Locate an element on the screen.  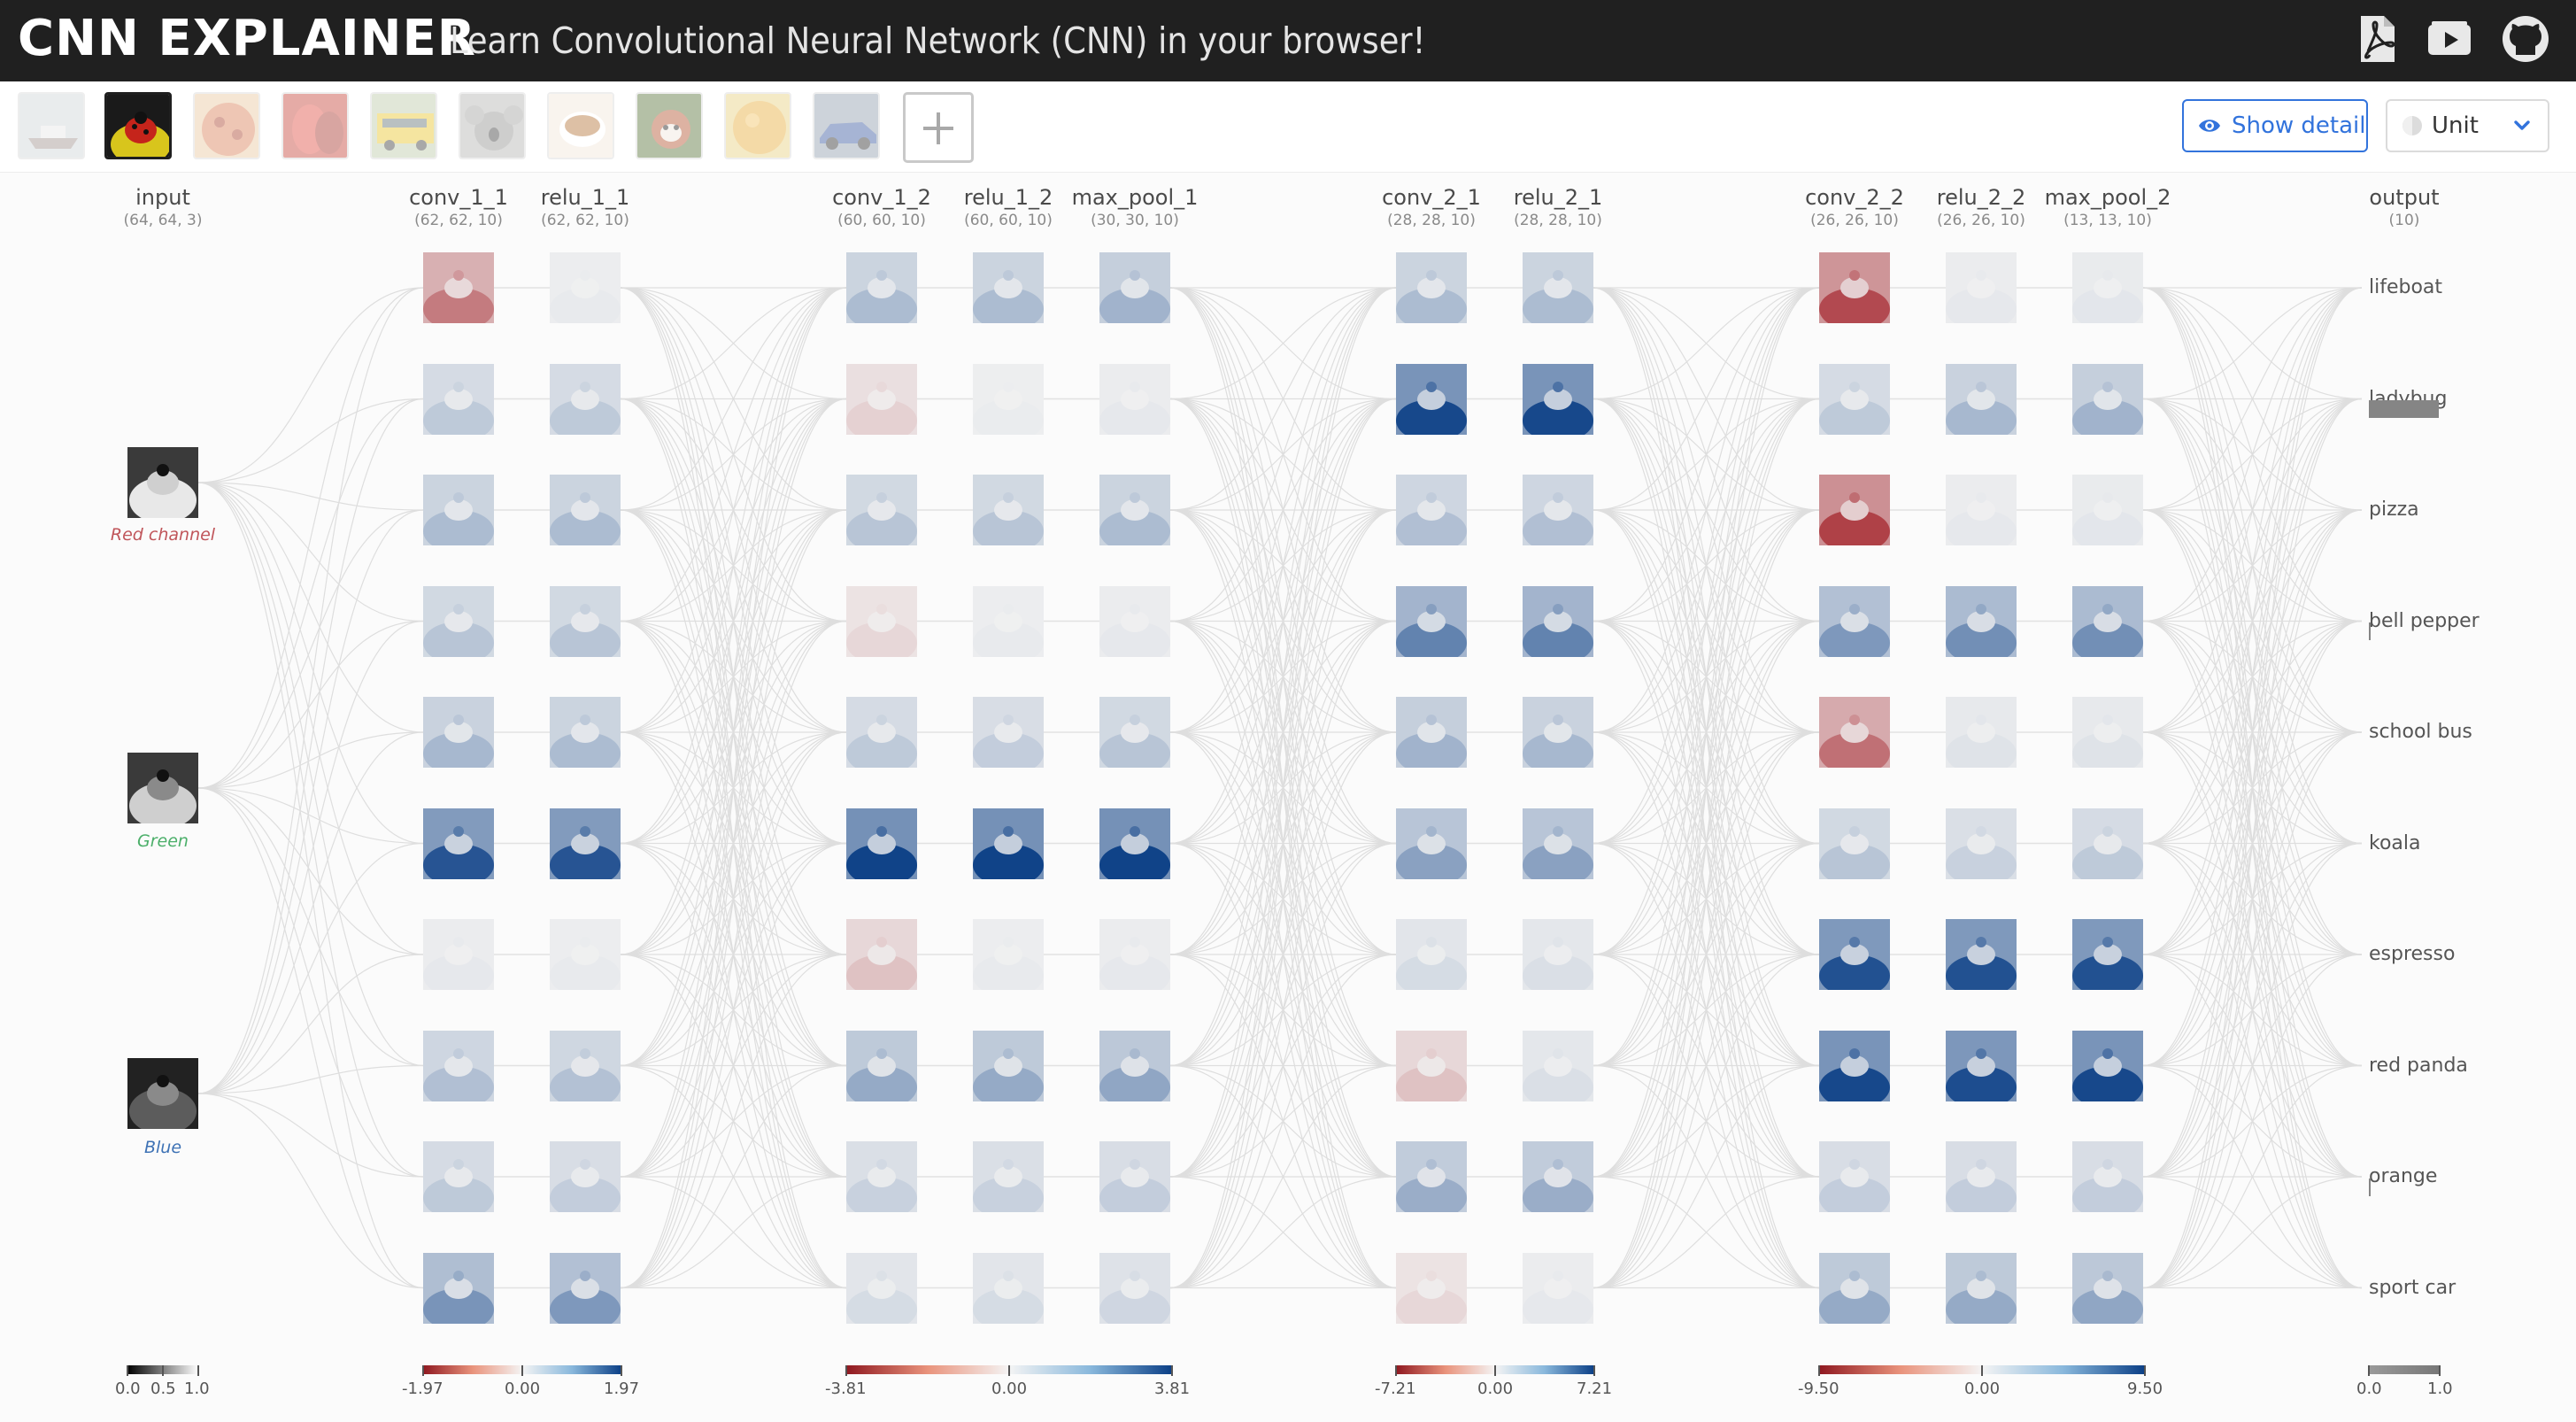
output-class-koala: koala is located at coordinates (2395, 843).